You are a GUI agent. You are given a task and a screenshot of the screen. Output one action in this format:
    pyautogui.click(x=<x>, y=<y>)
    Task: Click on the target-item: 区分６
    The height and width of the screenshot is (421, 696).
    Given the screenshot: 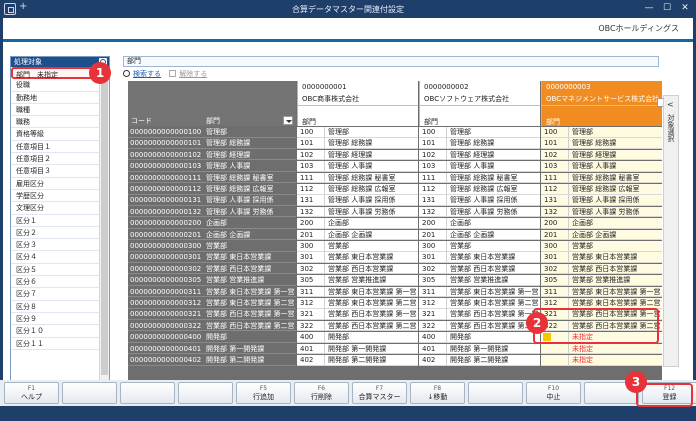 What is the action you would take?
    pyautogui.click(x=55, y=282)
    